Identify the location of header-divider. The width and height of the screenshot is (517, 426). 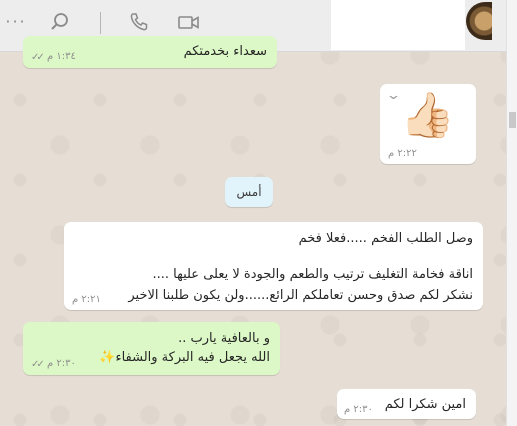
(100, 23).